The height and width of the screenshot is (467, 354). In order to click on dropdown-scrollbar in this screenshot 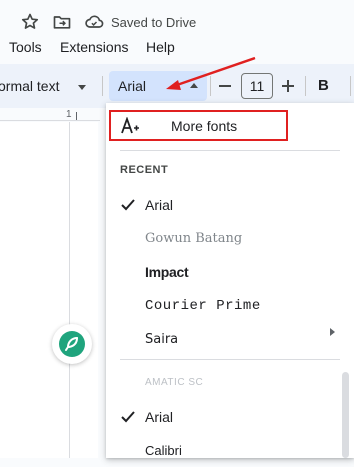, I will do `click(345, 415)`.